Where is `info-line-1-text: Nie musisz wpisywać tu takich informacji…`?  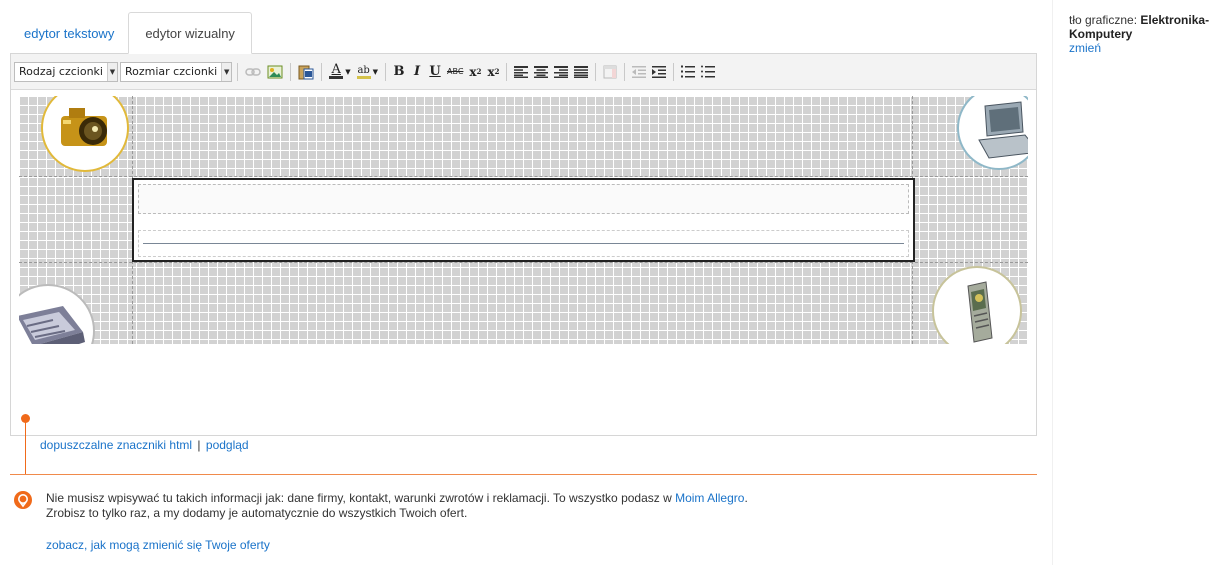 info-line-1-text: Nie musisz wpisywać tu takich informacji… is located at coordinates (361, 498).